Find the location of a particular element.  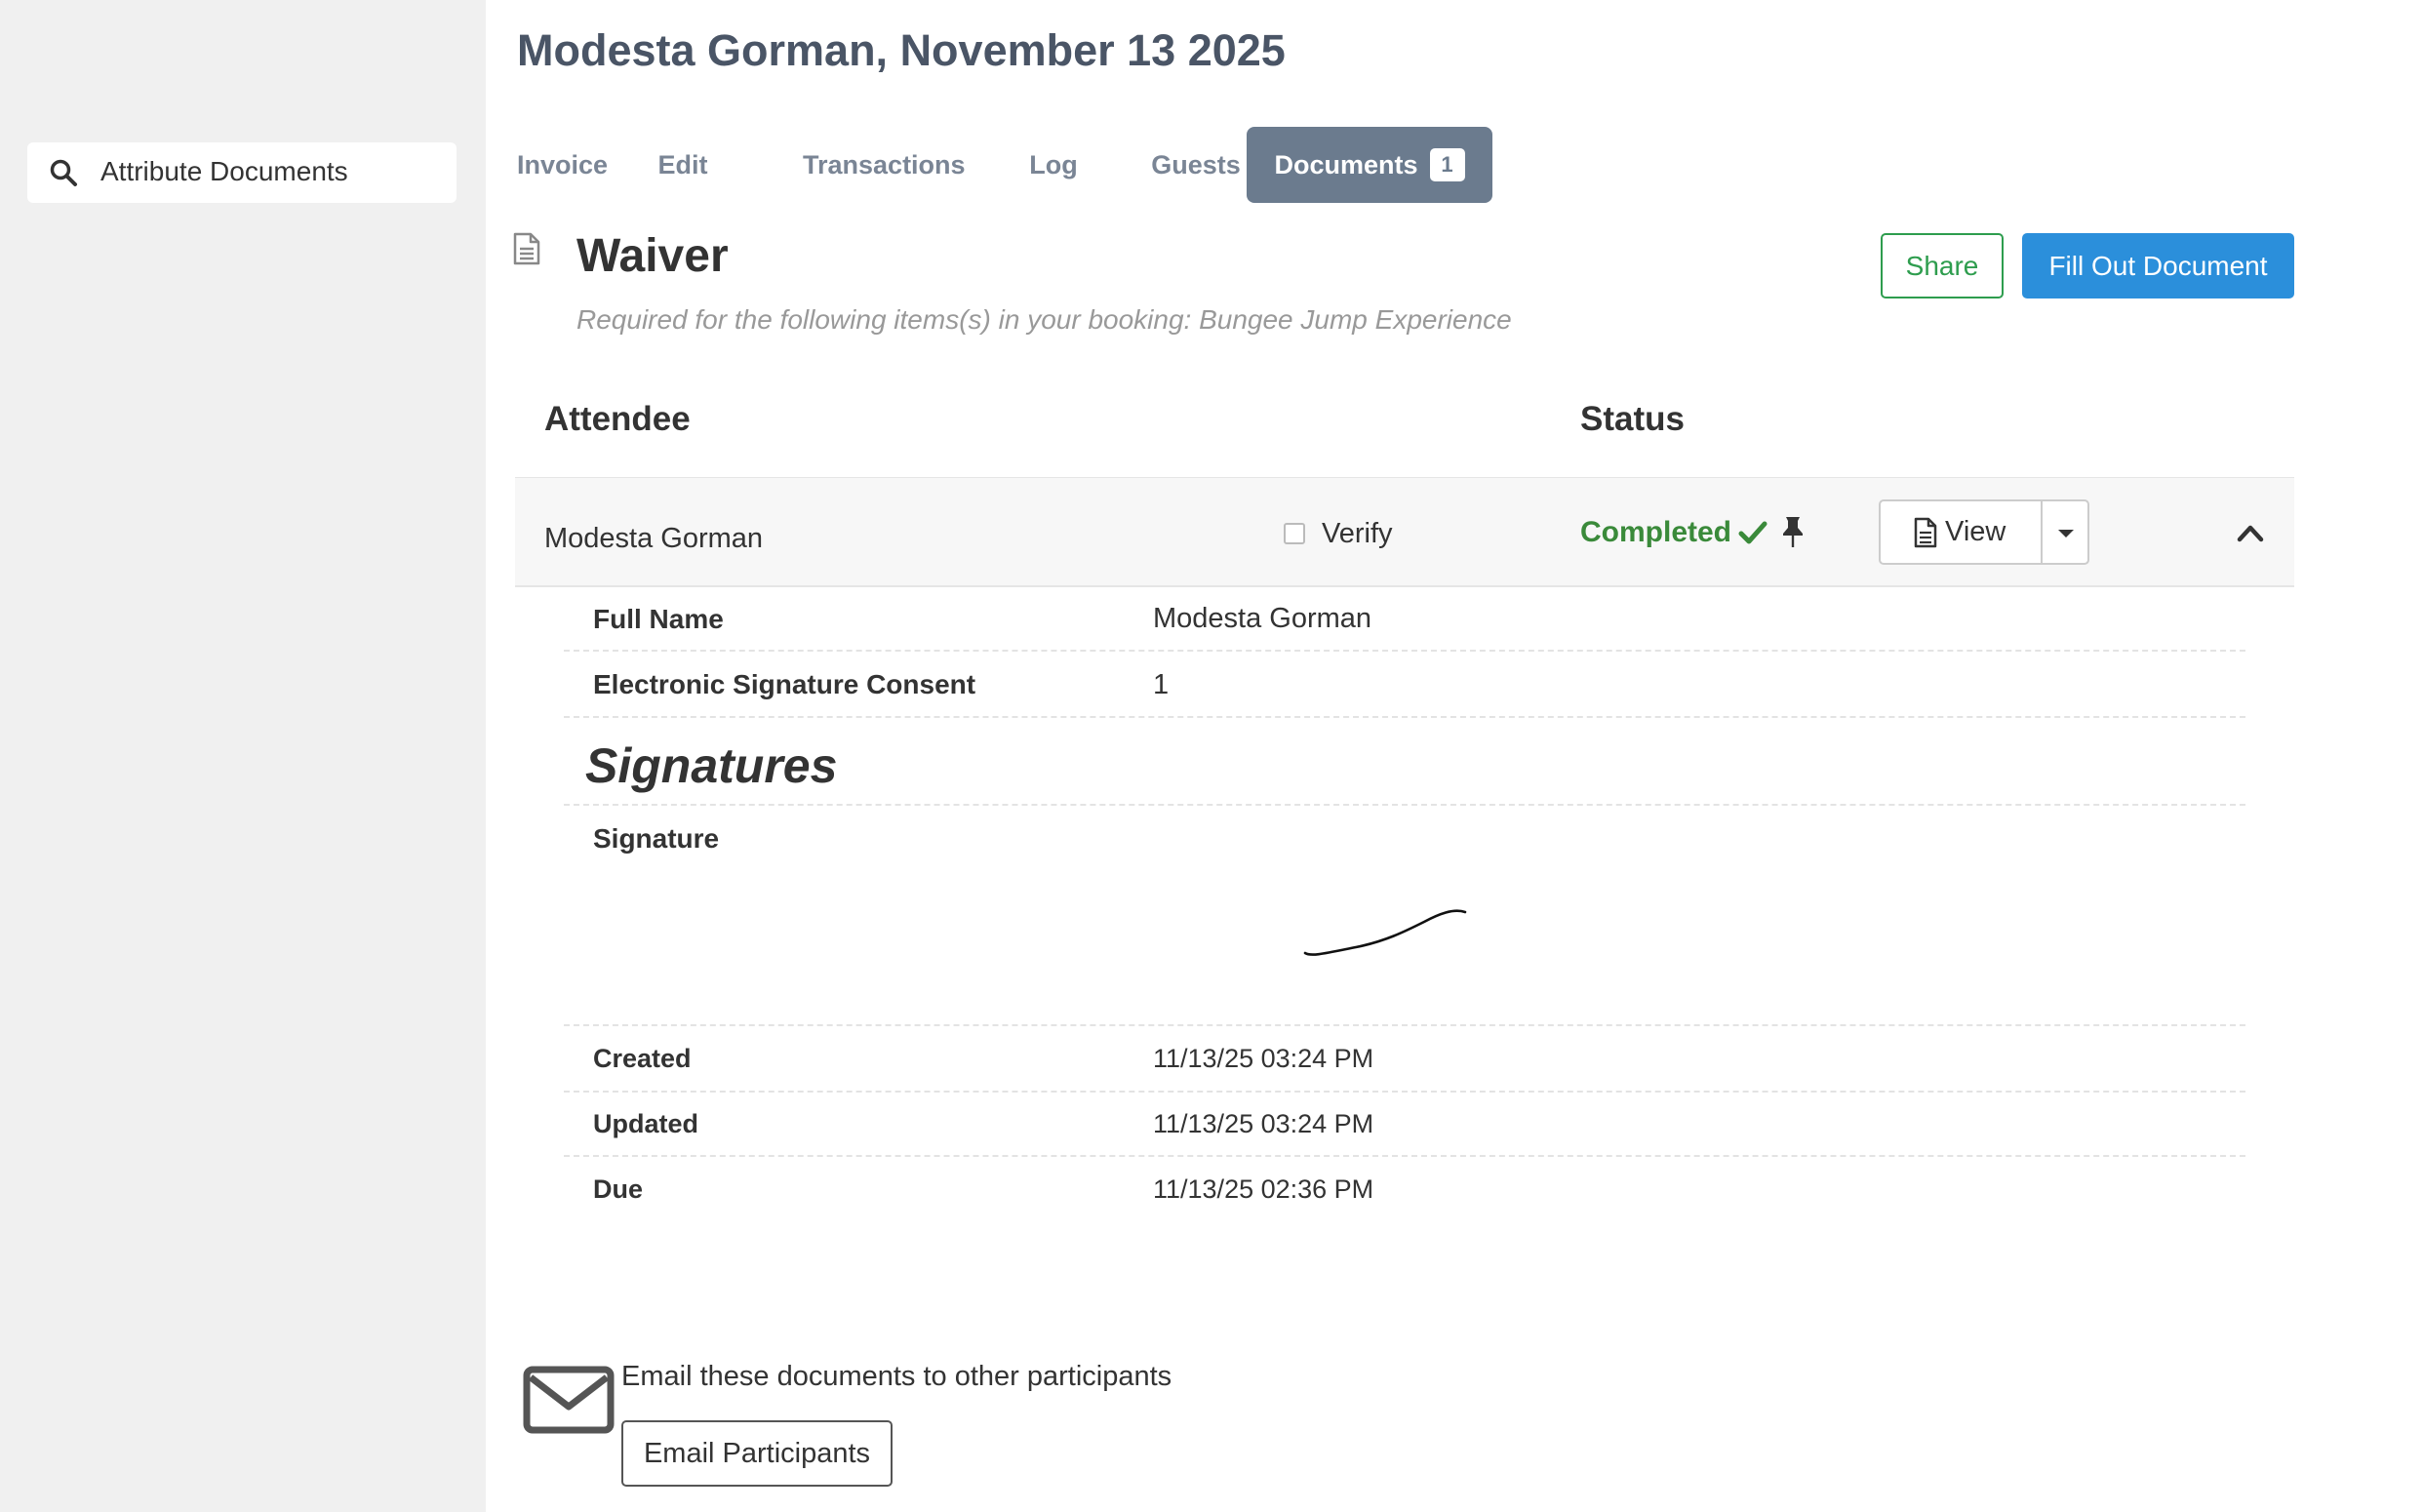

created-label: Created is located at coordinates (642, 1058).